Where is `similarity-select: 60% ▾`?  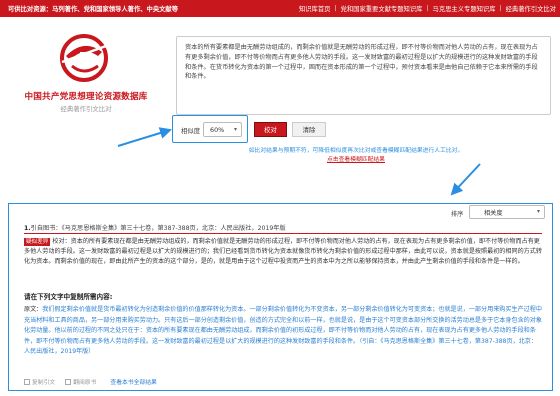
similarity-select: 60% ▾ is located at coordinates (222, 129).